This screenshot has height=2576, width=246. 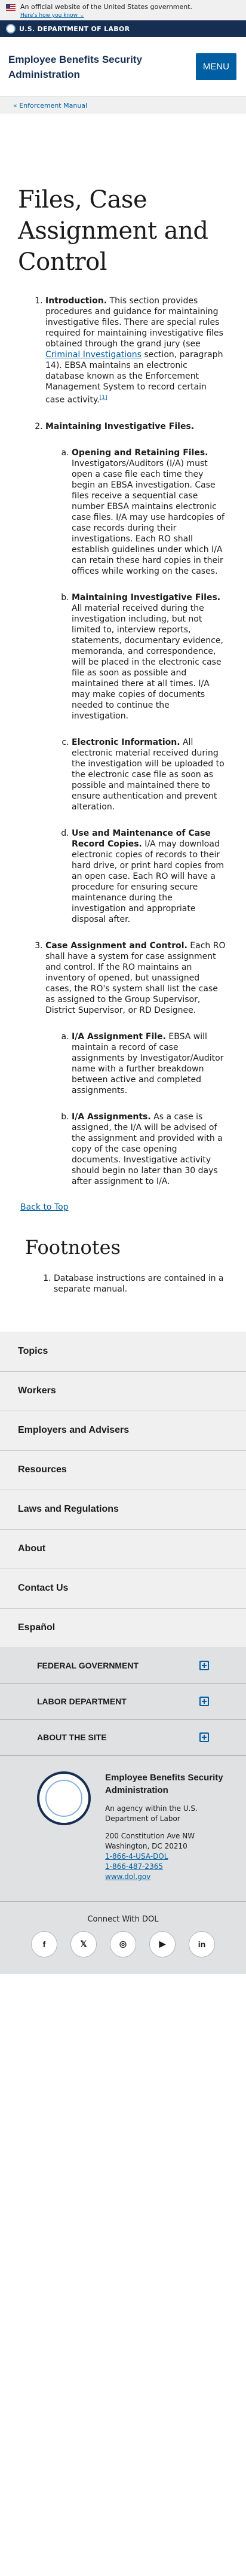 I want to click on facebook-icon: f, so click(x=44, y=1944).